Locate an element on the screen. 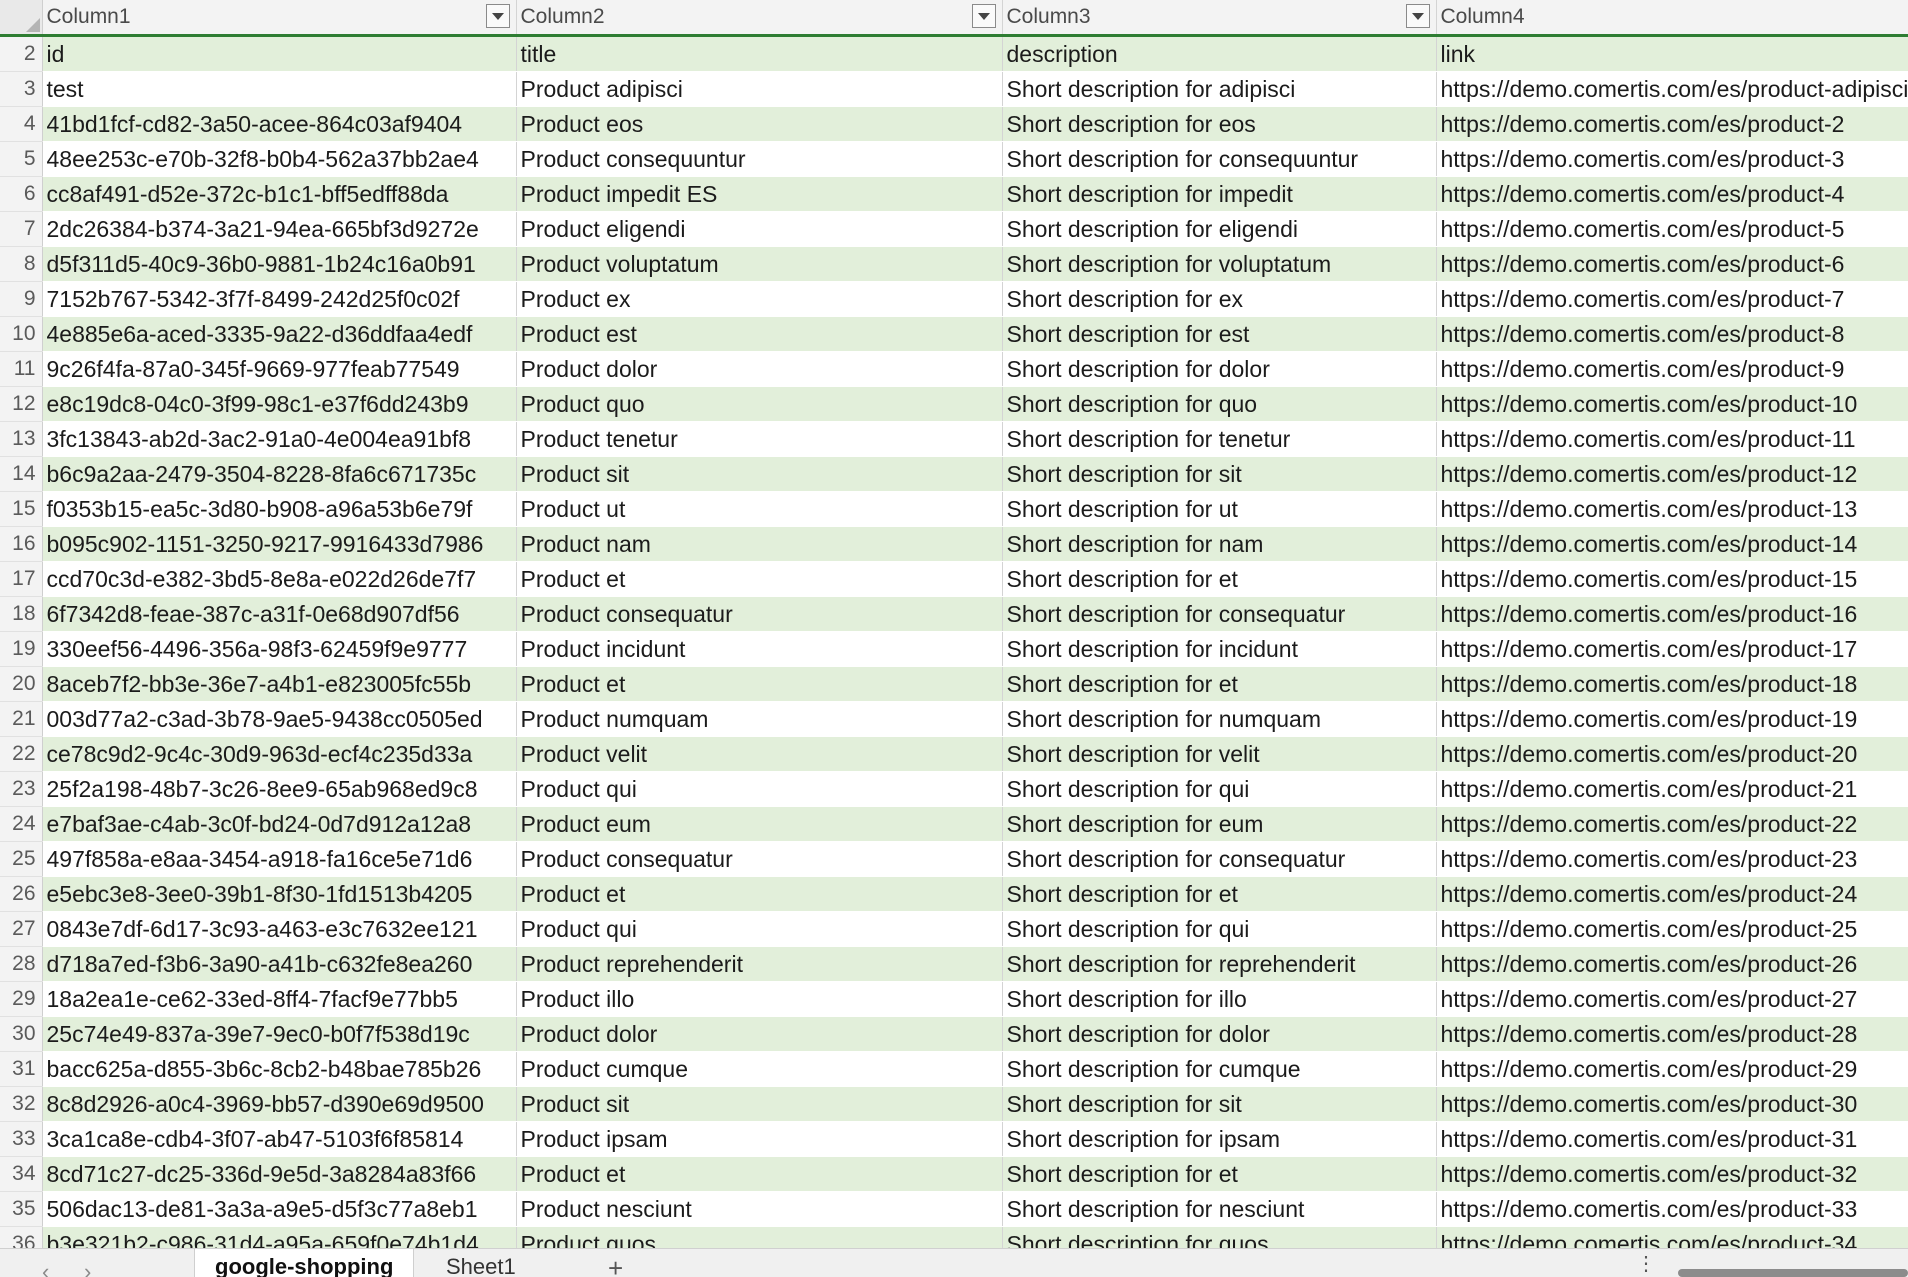 This screenshot has height=1277, width=1908. cell-link: https://demo.comertis.com/es/product-32 is located at coordinates (1672, 1174).